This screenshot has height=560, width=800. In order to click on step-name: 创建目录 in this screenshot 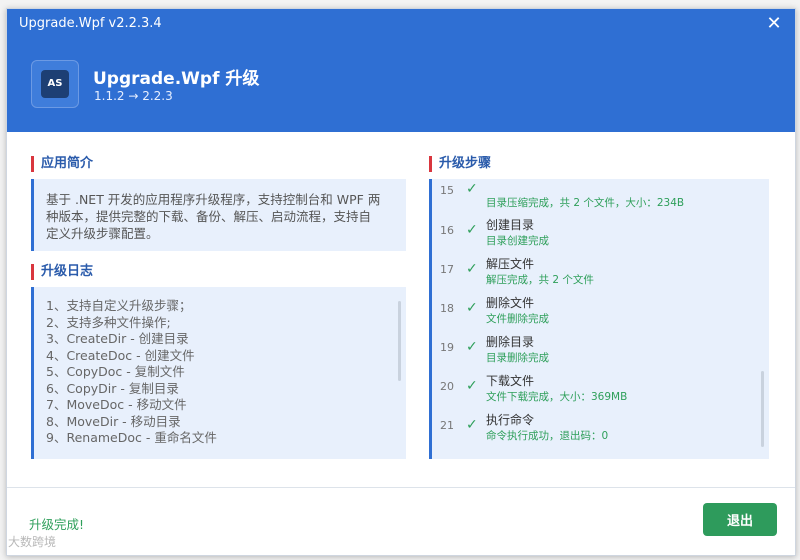, I will do `click(510, 225)`.